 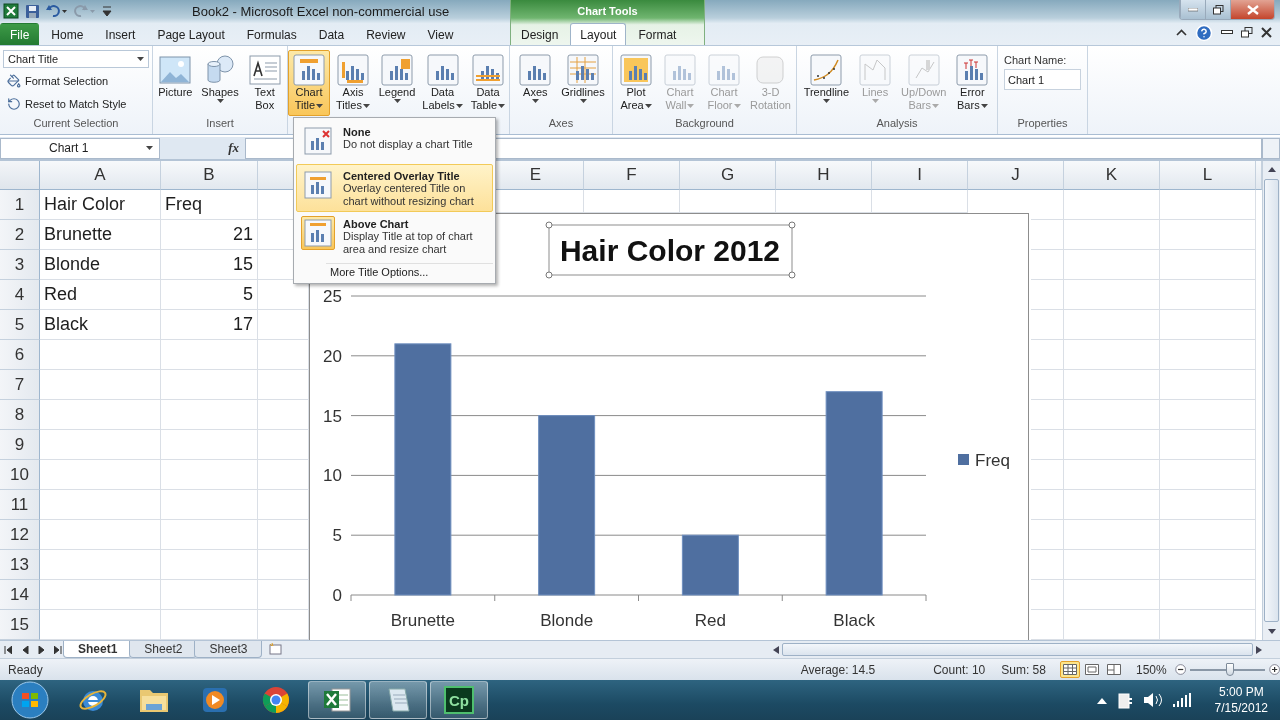 What do you see at coordinates (20, 415) in the screenshot?
I see `row-header: 8` at bounding box center [20, 415].